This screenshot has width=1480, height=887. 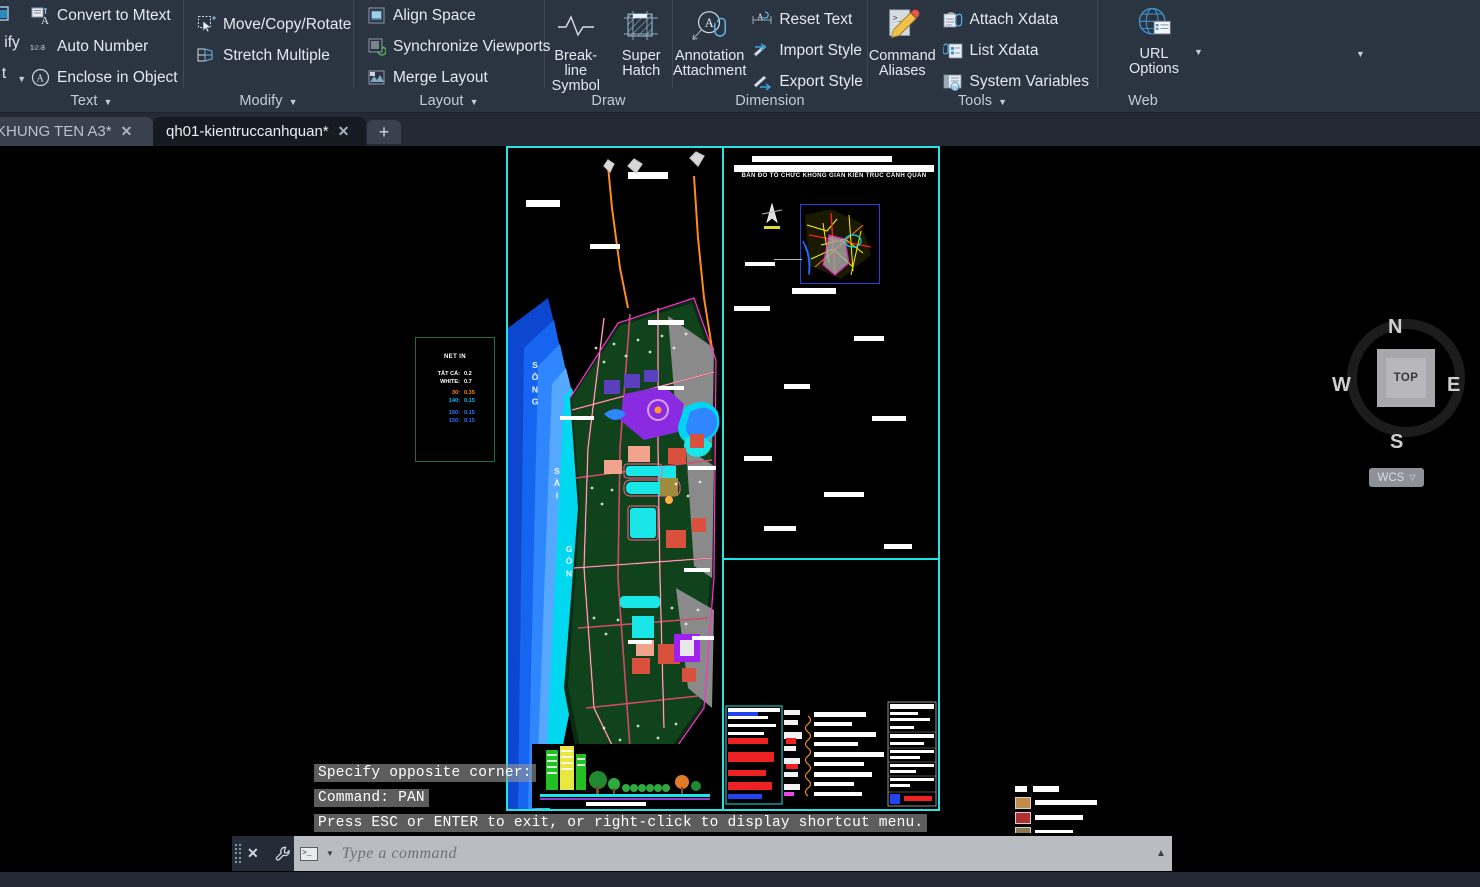 What do you see at coordinates (982, 100) in the screenshot?
I see `ribbon-panel-title-tools: Tools ▼` at bounding box center [982, 100].